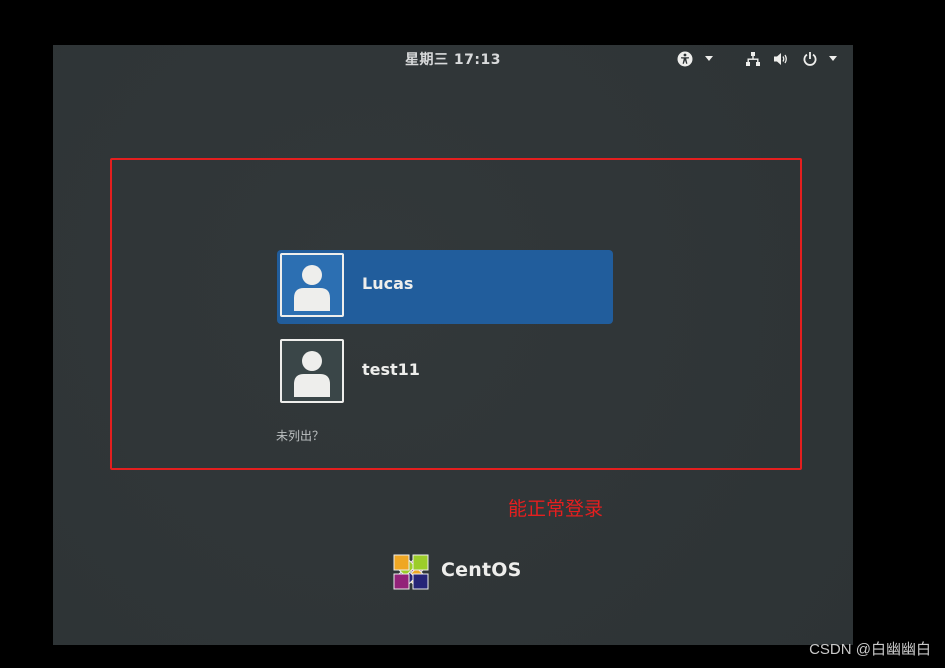 This screenshot has height=668, width=945. Describe the element at coordinates (709, 58) in the screenshot. I see `accessibility-menu-caret-icon` at that location.